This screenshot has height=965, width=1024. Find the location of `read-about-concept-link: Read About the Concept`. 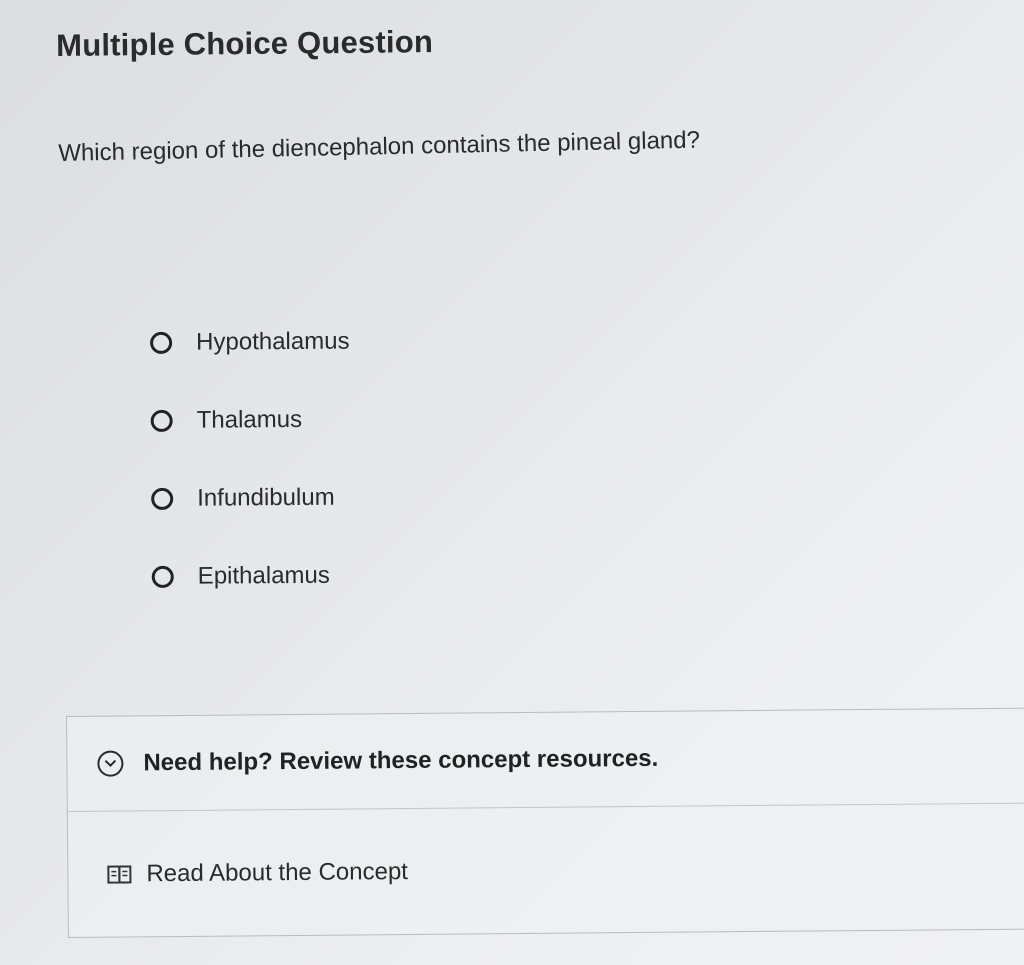

read-about-concept-link: Read About the Concept is located at coordinates (546, 870).